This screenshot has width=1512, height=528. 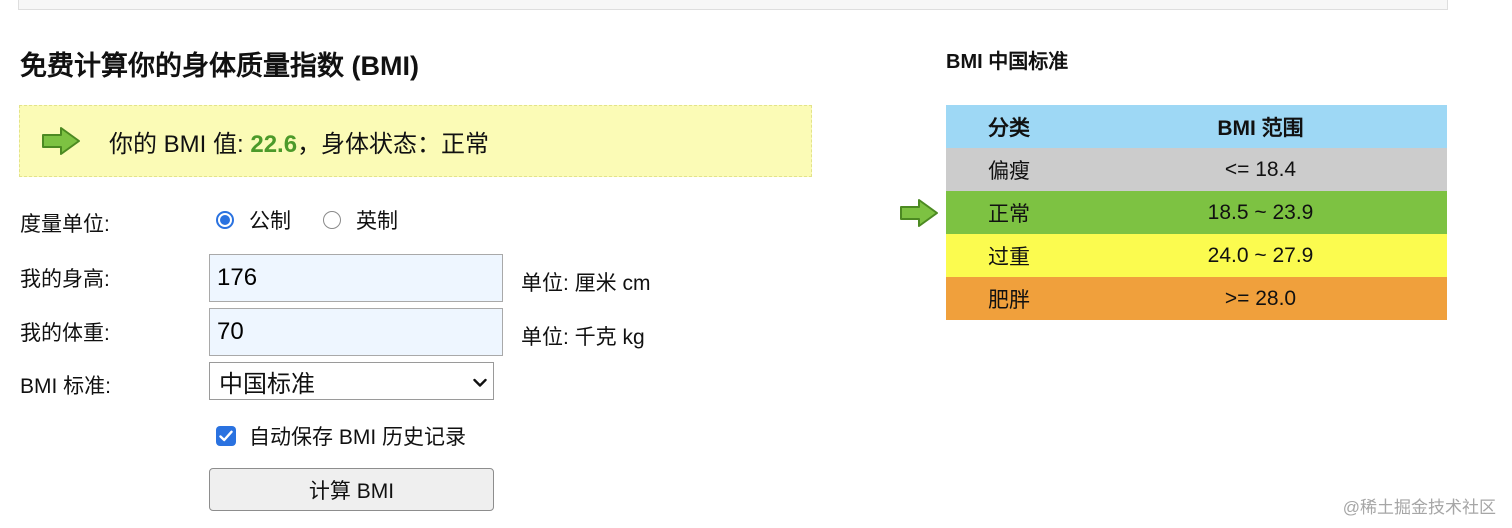 I want to click on height-unit-label: 单位: 厘米 cm, so click(x=586, y=283).